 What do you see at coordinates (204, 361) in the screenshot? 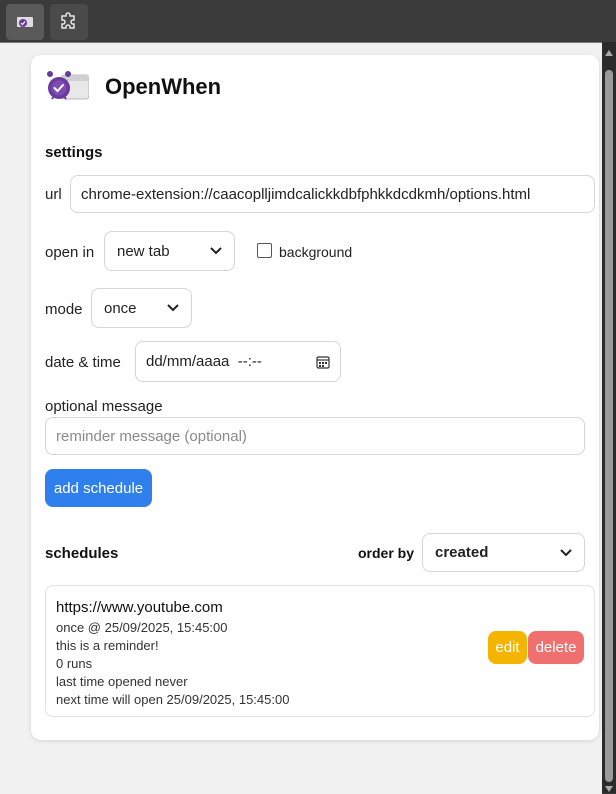
I see `datetime-value: dd/mm/aaaa --:--` at bounding box center [204, 361].